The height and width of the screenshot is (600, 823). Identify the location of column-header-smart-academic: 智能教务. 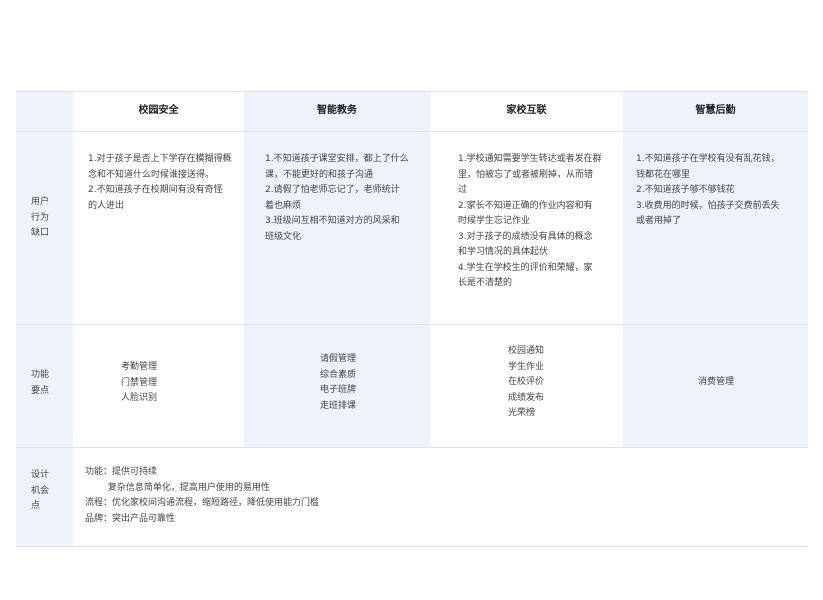
(337, 111).